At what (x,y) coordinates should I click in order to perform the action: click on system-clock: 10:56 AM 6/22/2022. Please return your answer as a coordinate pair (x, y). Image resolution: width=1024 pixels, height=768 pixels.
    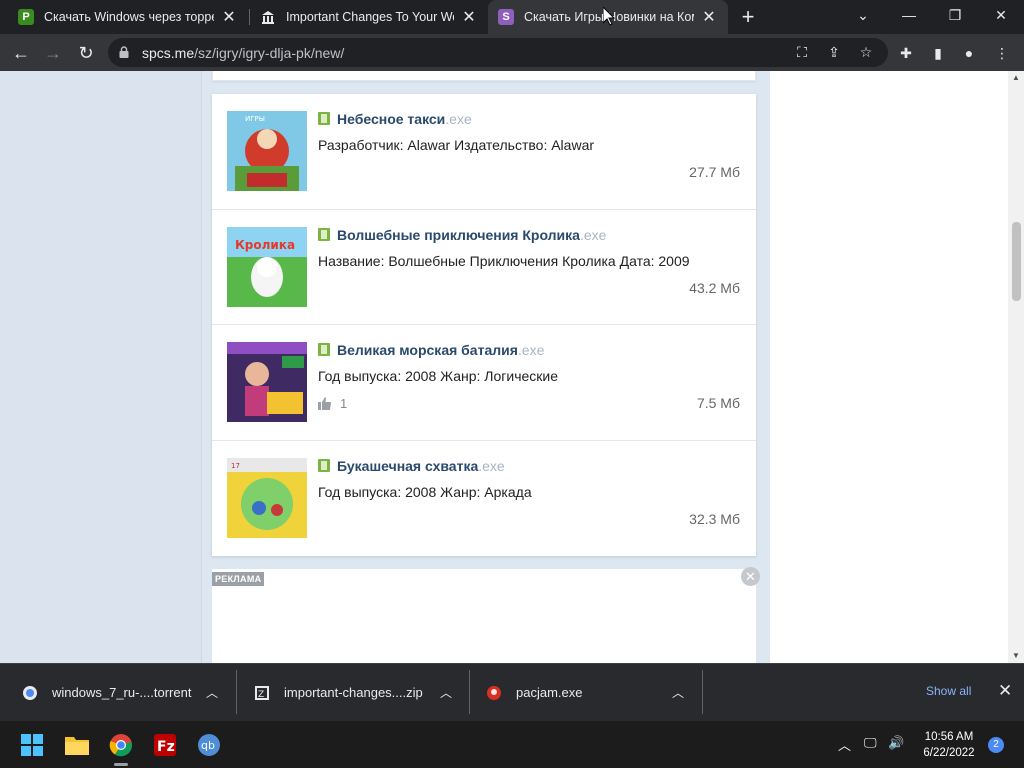
    Looking at the image, I should click on (949, 745).